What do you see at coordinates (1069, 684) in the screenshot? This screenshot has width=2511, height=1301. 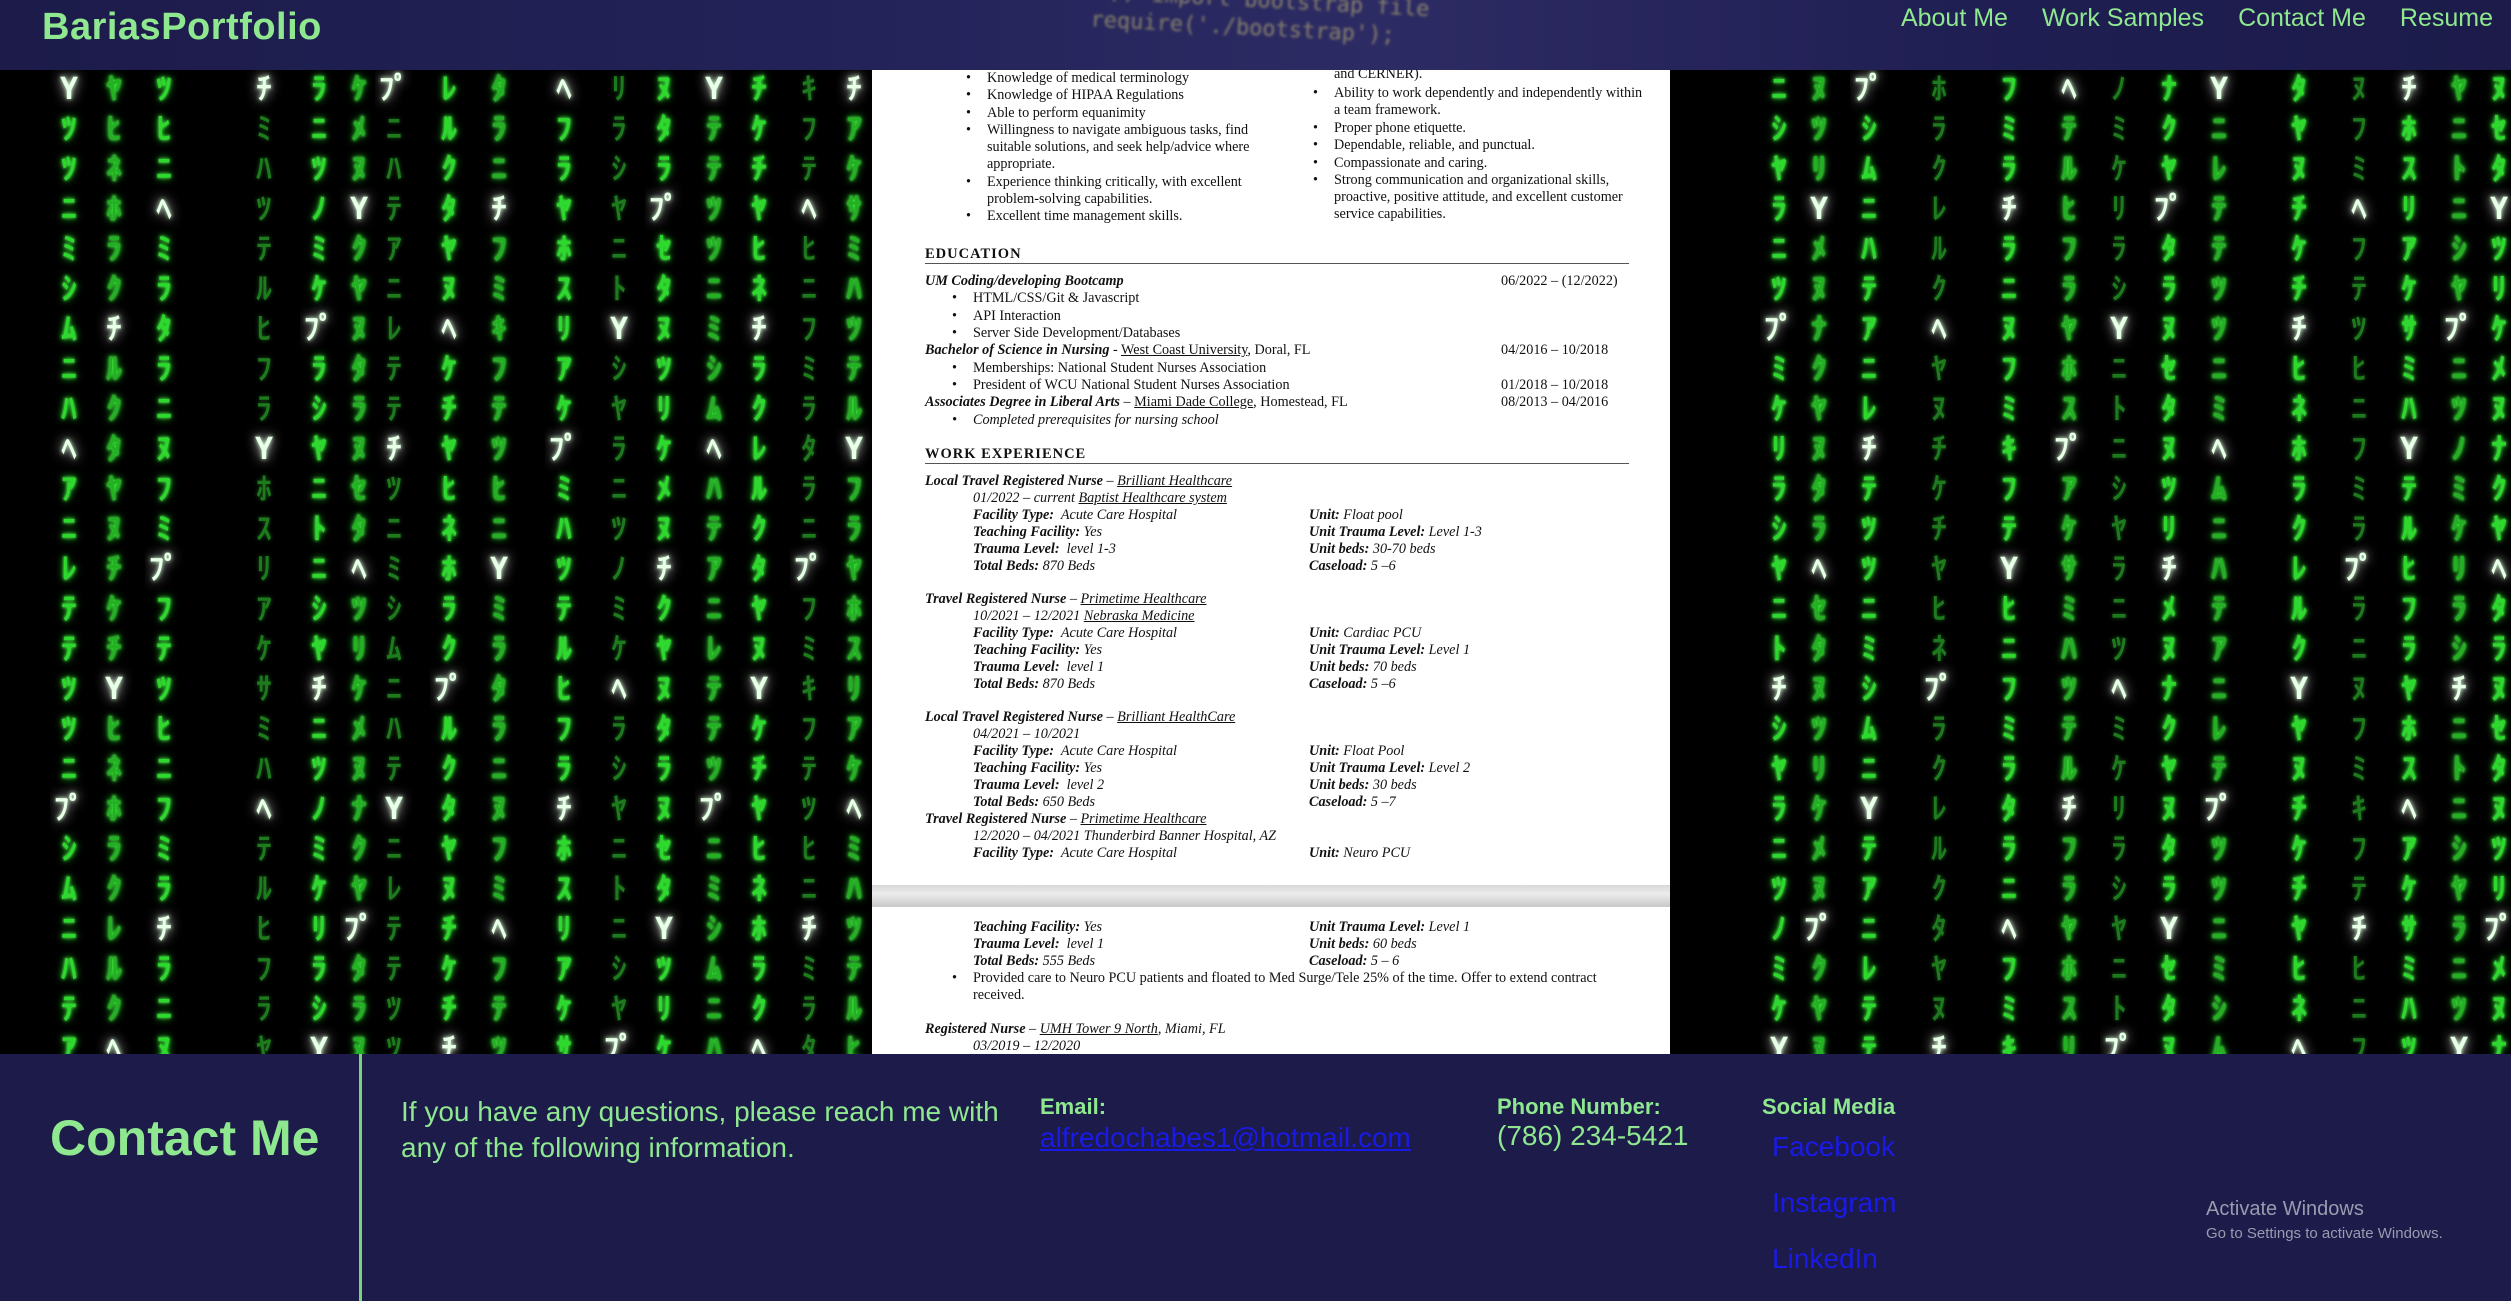 I see `field-value: 870 Beds` at bounding box center [1069, 684].